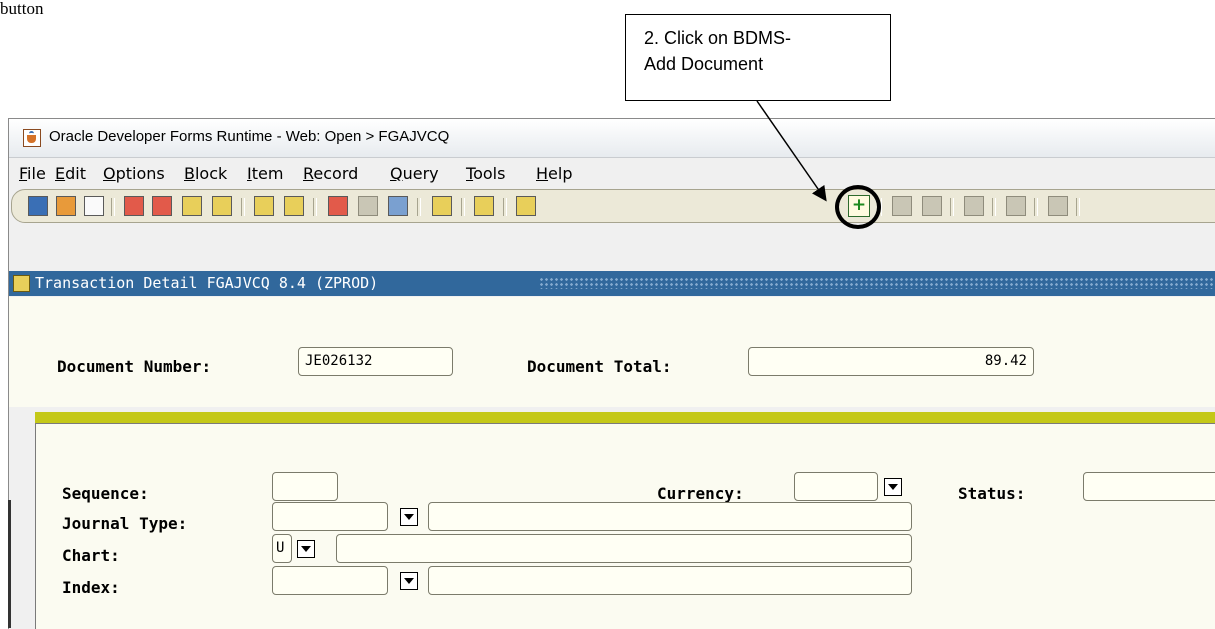 This screenshot has width=1215, height=629. I want to click on document-total-label: Document Total:, so click(599, 366).